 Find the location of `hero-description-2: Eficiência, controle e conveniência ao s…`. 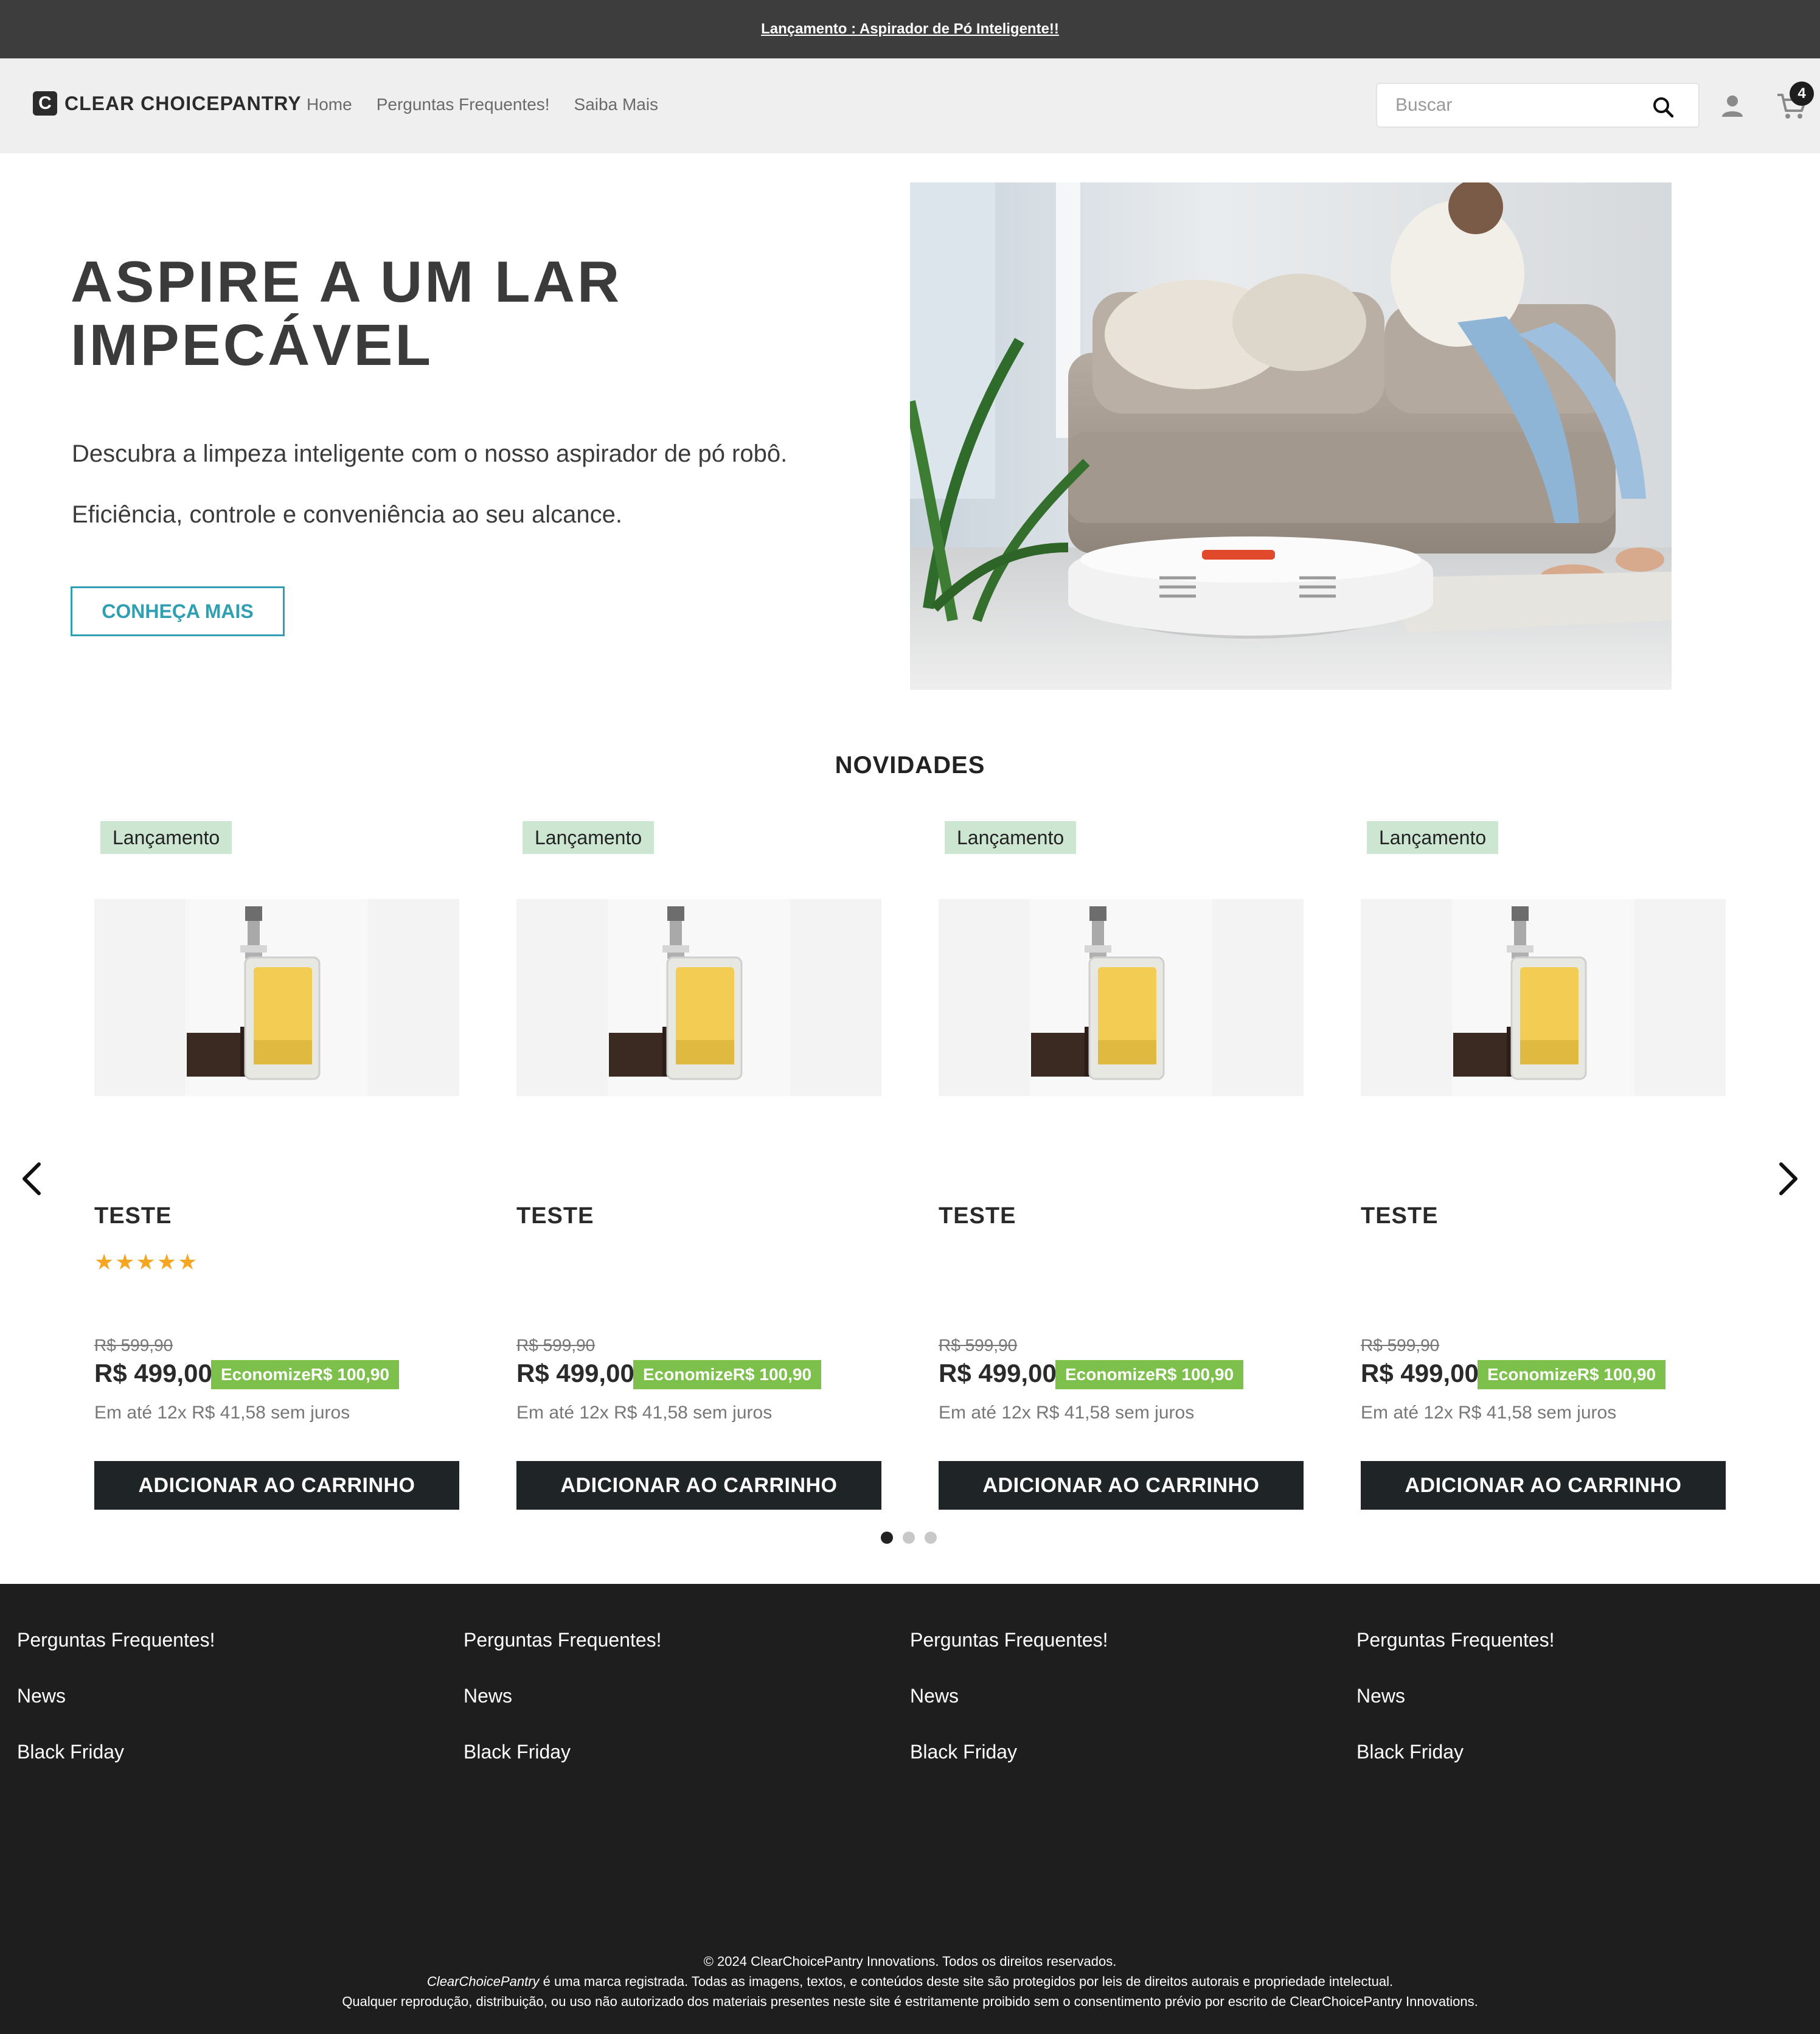

hero-description-2: Eficiência, controle e conveniência ao s… is located at coordinates (347, 514).